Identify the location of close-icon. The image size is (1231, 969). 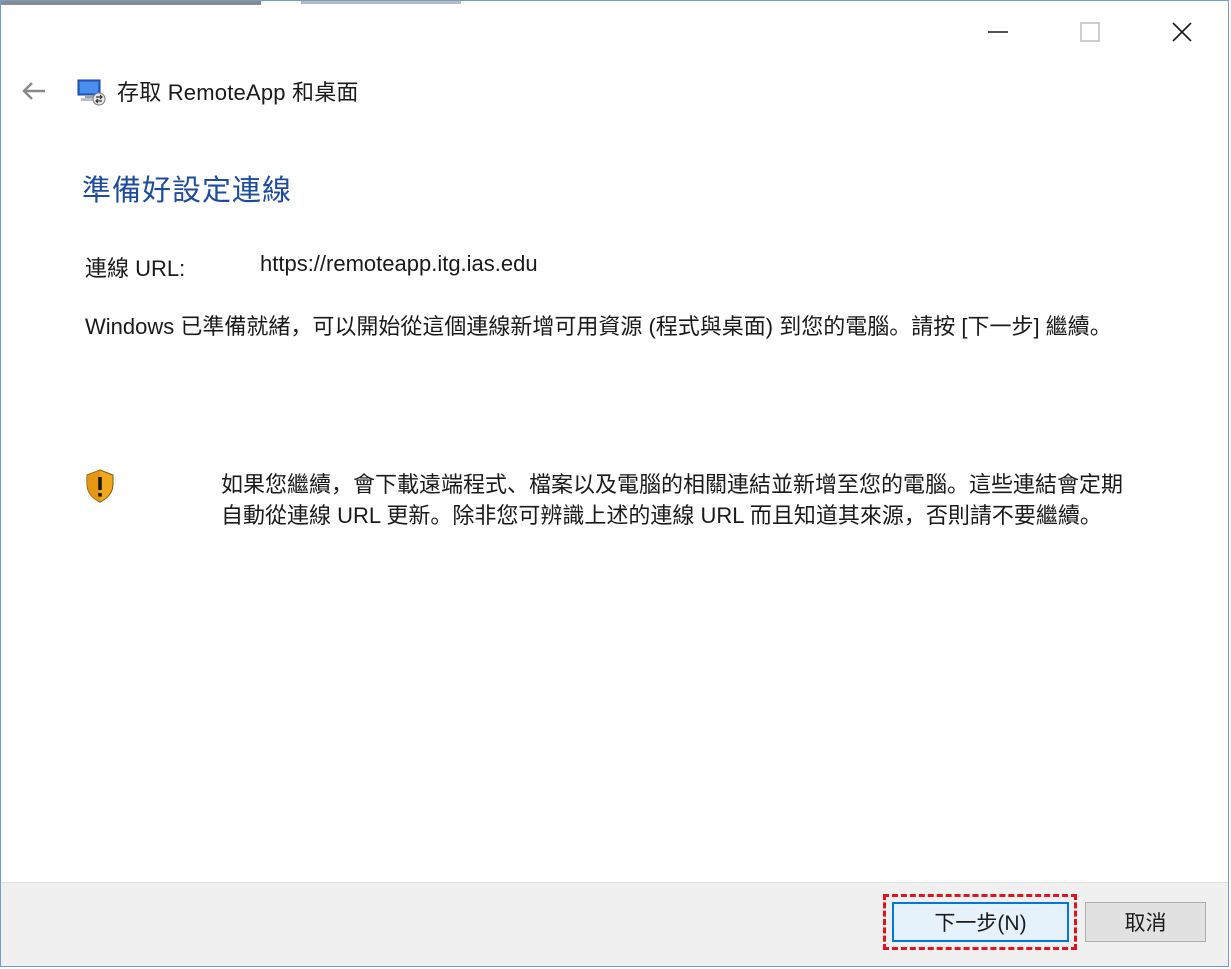
(1182, 32).